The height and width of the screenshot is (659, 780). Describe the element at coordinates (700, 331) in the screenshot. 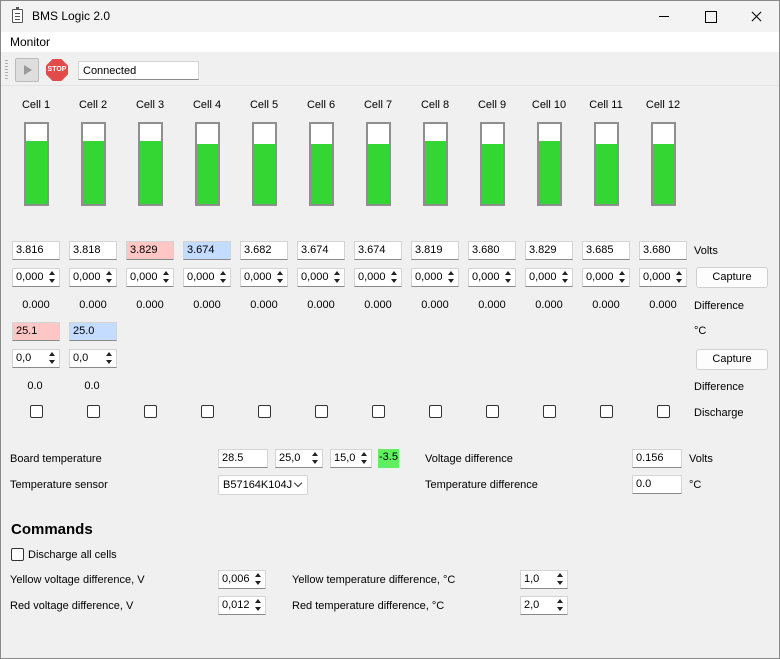

I see `celsius-row-label: °C` at that location.